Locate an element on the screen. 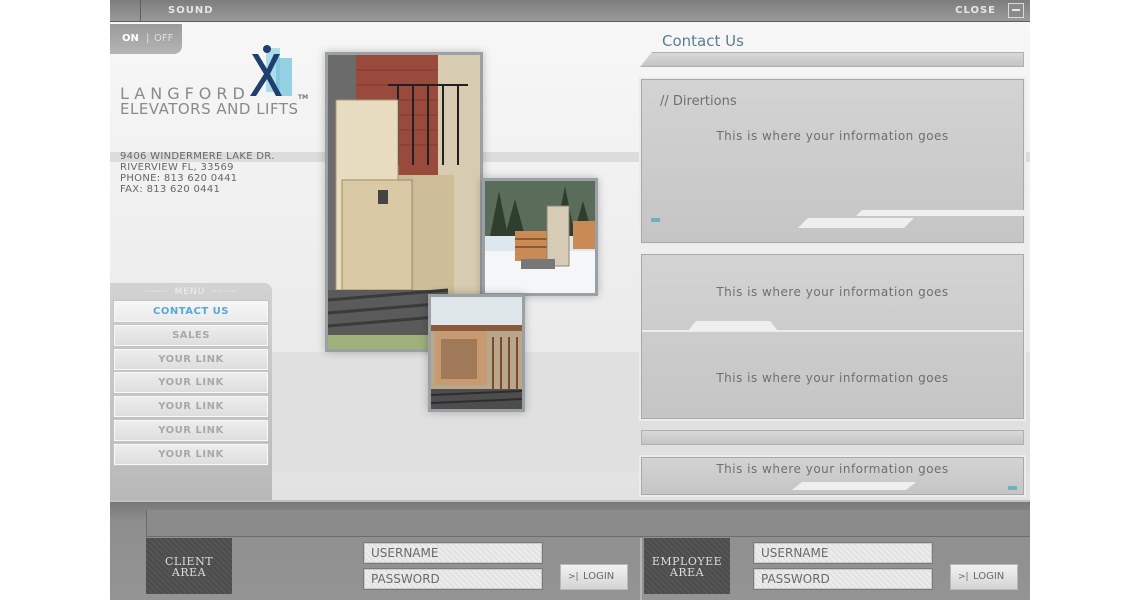 This screenshot has width=1136, height=600. employee-password-field: PASSWORD is located at coordinates (843, 579).